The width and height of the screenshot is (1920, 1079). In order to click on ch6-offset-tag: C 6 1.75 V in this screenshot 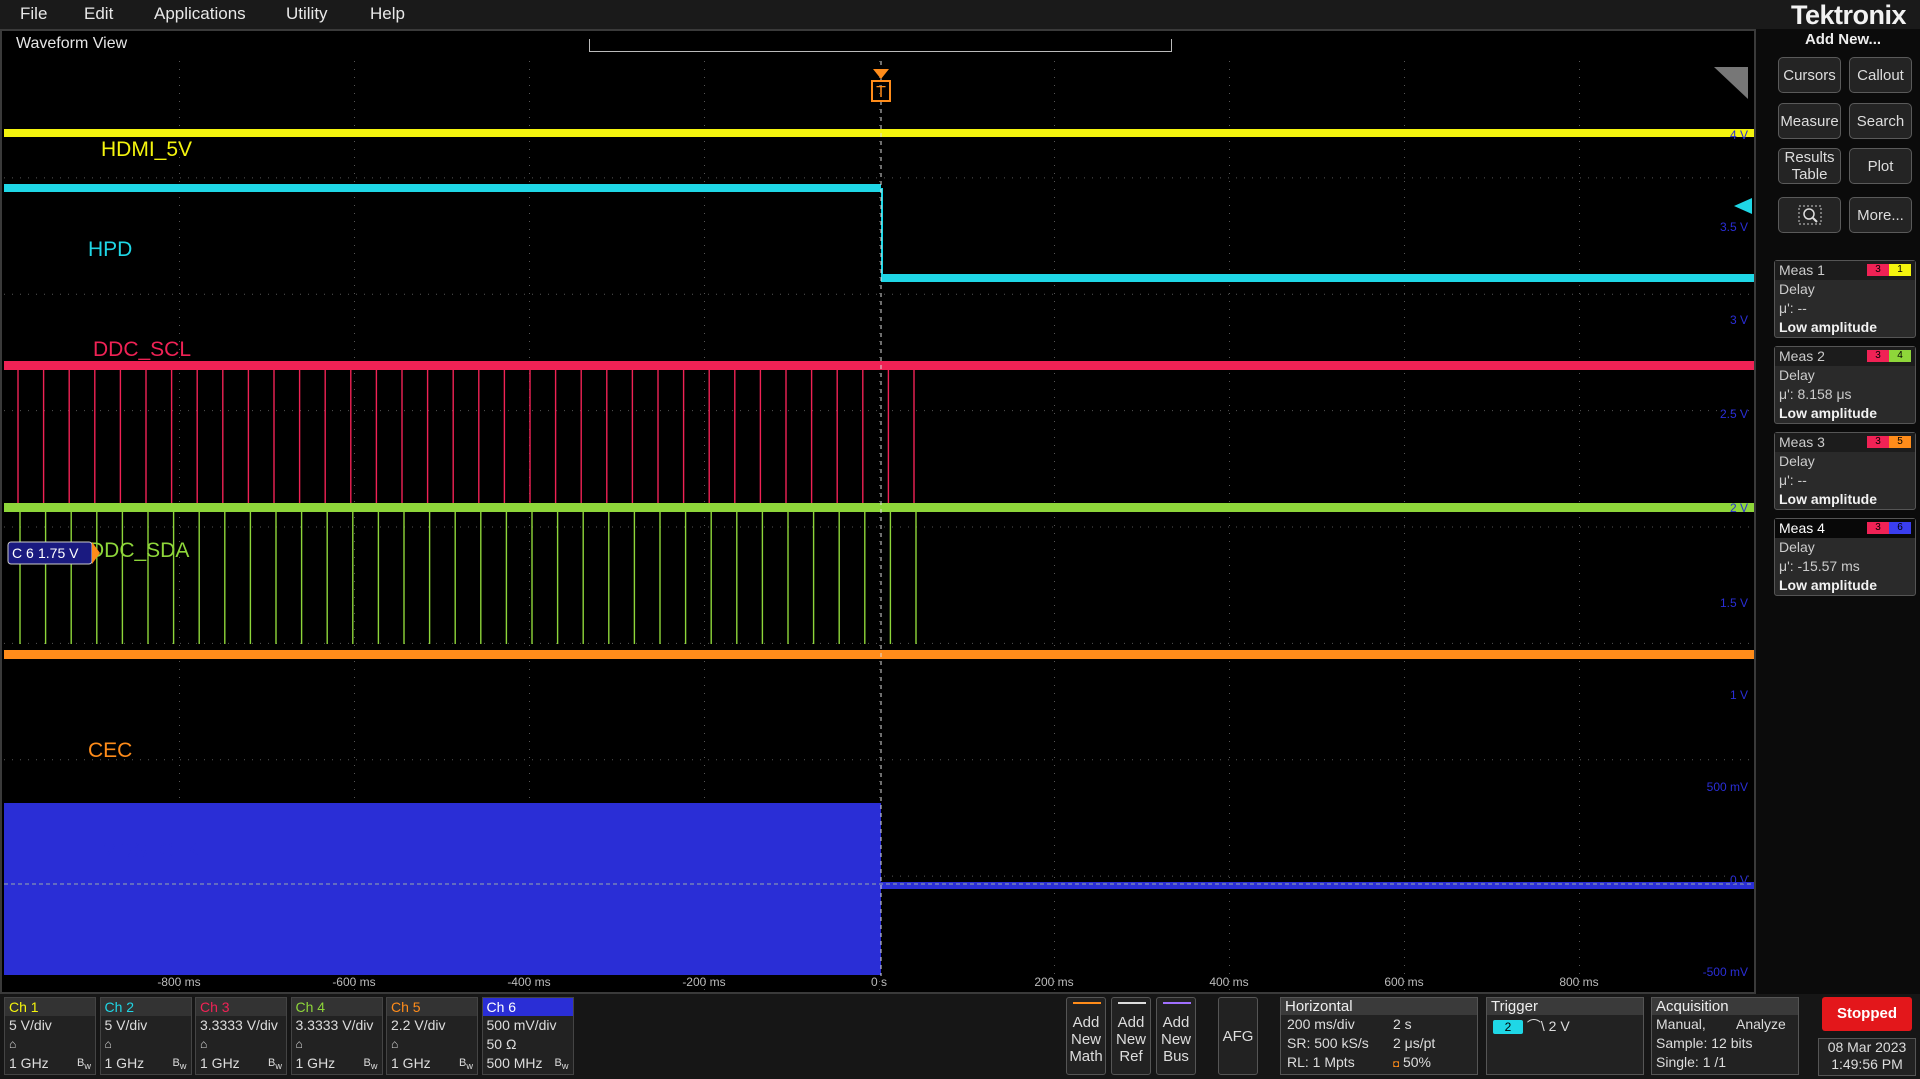, I will do `click(53, 553)`.